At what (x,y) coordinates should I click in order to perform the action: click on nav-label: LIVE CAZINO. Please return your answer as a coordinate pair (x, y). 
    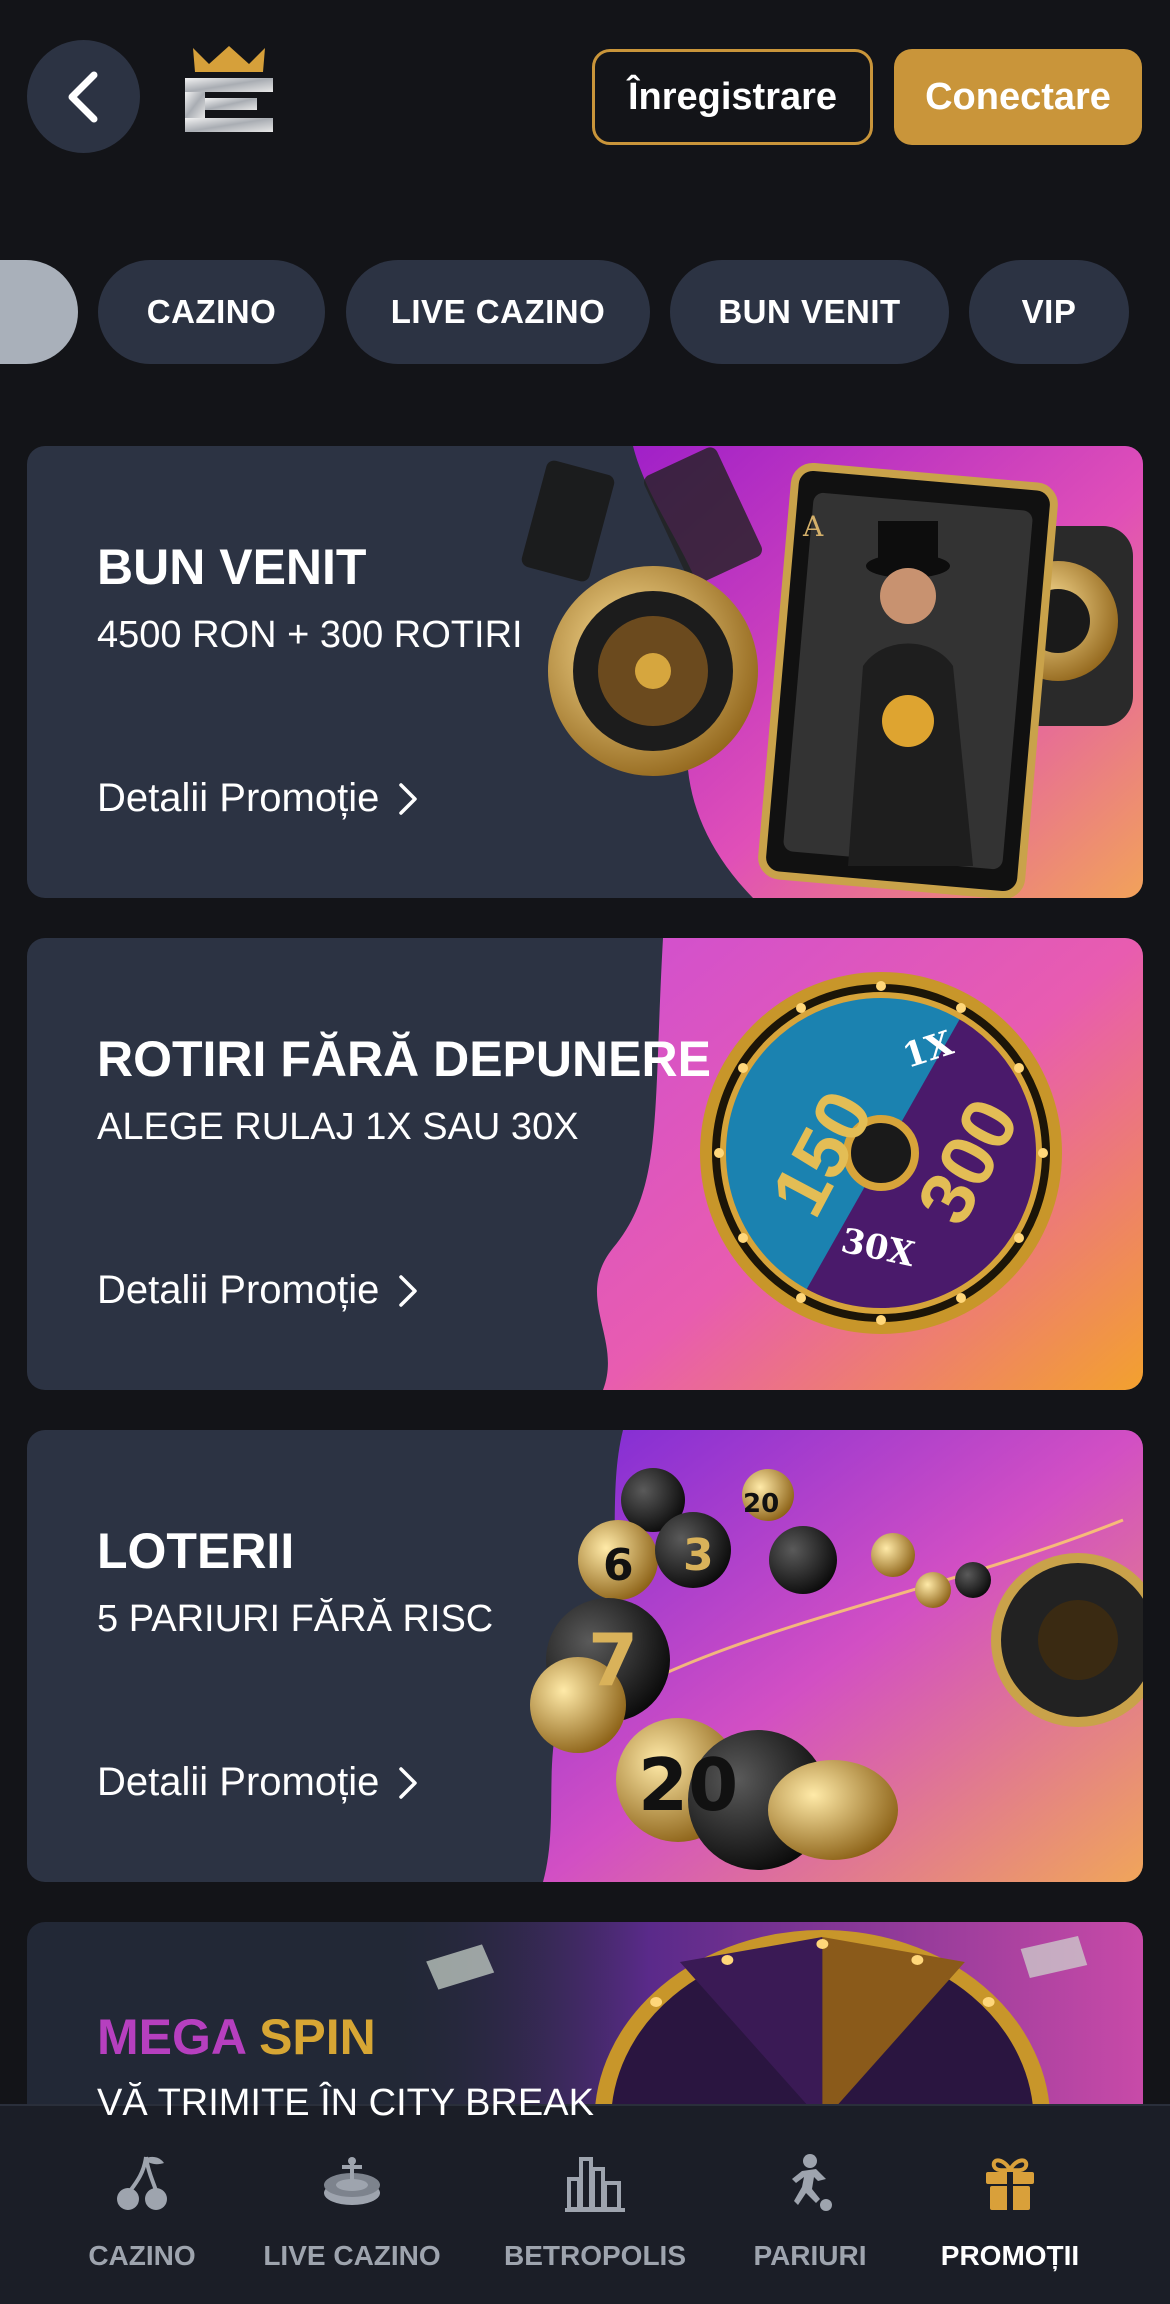
    Looking at the image, I should click on (352, 2255).